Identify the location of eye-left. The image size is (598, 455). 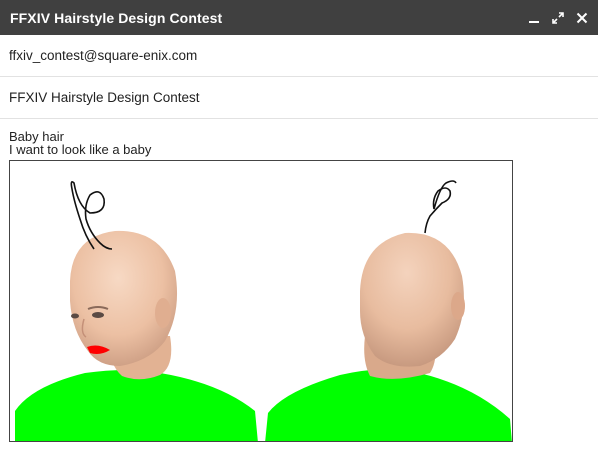
(98, 315).